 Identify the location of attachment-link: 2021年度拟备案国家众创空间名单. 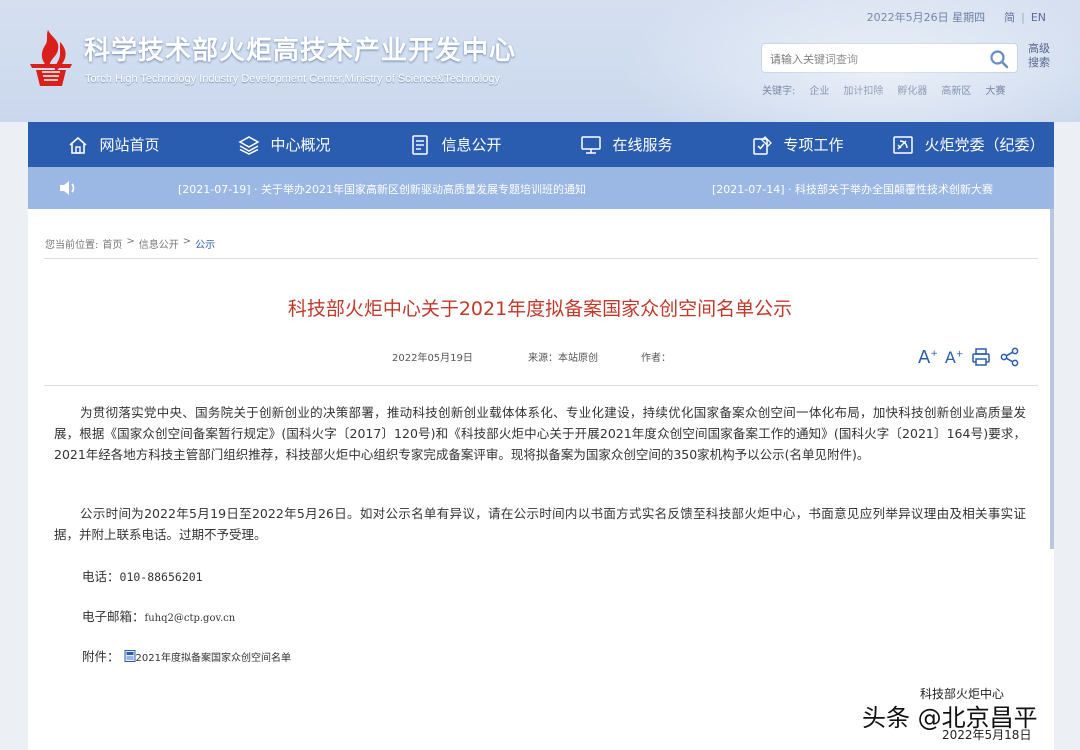
(213, 658).